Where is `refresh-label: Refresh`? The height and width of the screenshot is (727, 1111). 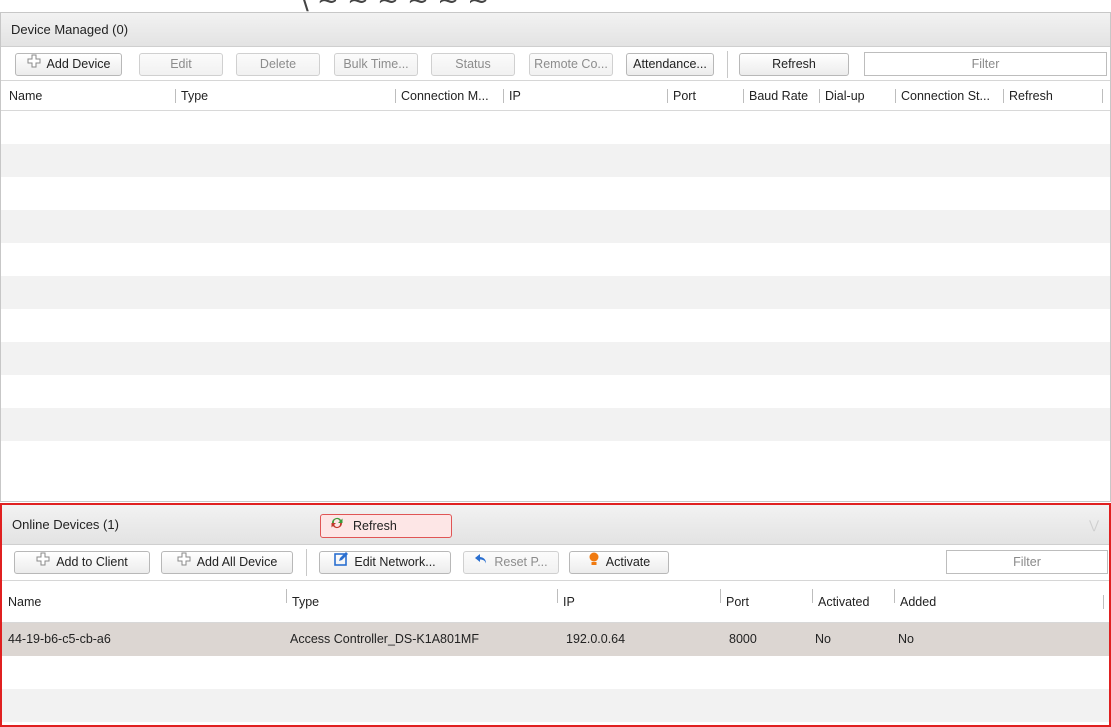 refresh-label: Refresh is located at coordinates (794, 64).